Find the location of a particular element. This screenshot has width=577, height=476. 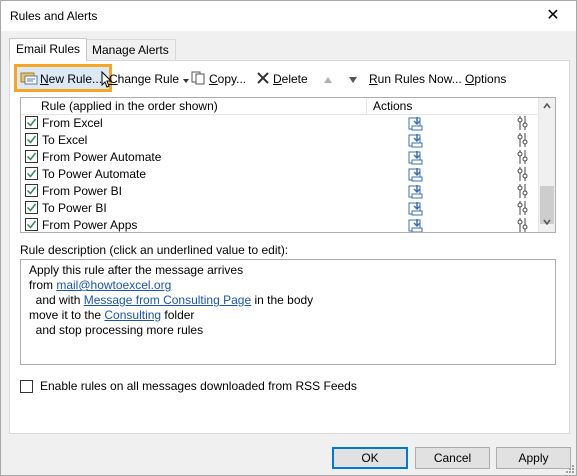

up-arrow-icon is located at coordinates (328, 80).